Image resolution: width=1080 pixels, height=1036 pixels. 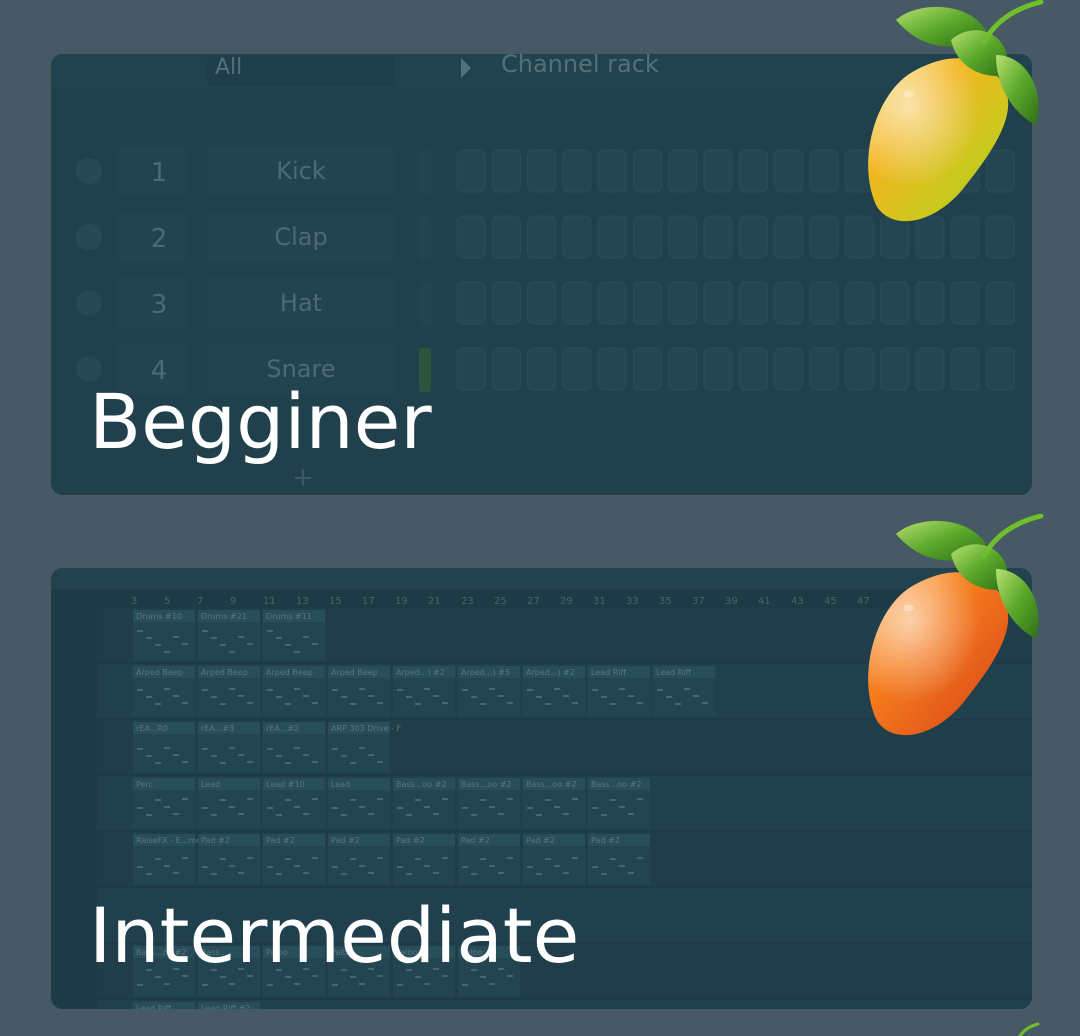 What do you see at coordinates (334, 935) in the screenshot?
I see `card-title: Intermediate` at bounding box center [334, 935].